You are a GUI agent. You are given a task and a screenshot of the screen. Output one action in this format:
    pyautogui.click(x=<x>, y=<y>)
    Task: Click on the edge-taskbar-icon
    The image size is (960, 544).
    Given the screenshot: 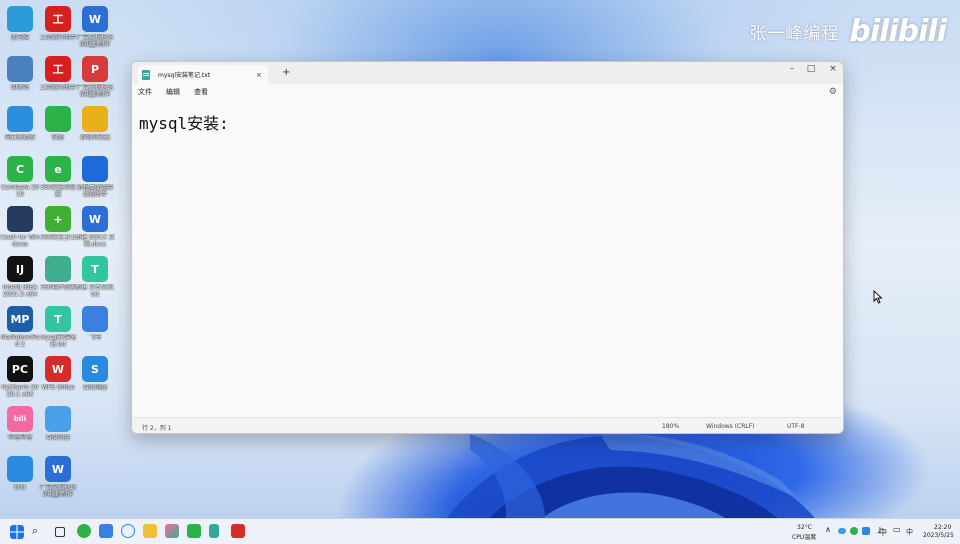 What is the action you would take?
    pyautogui.click(x=128, y=531)
    